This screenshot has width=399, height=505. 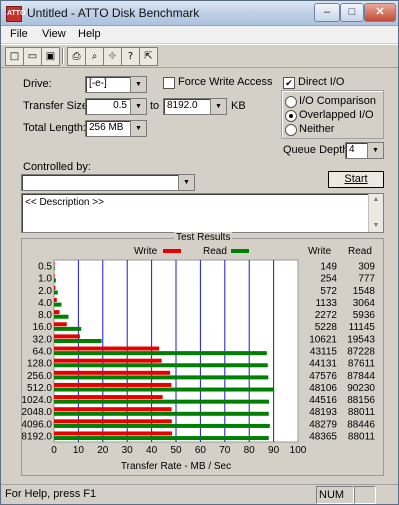 I want to click on legend-write-swatch, so click(x=172, y=251).